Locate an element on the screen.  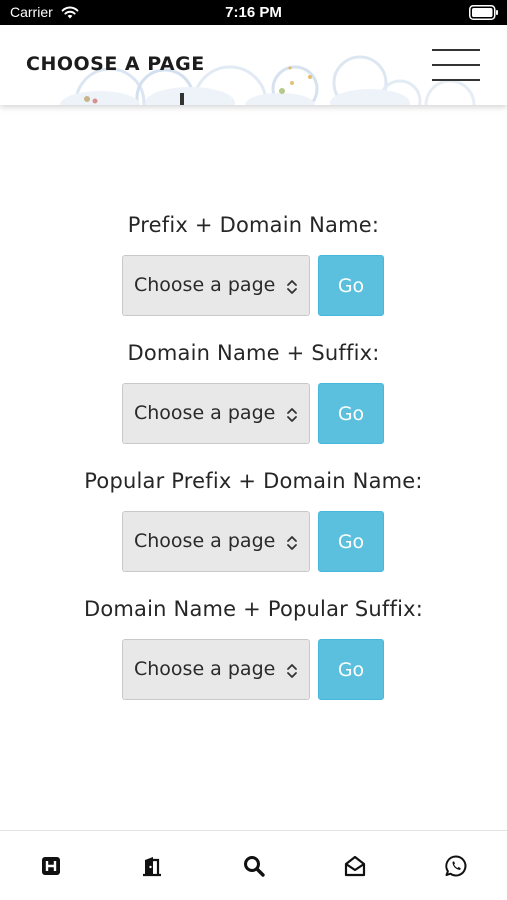
group-label: Domain Name + Popular Suffix: is located at coordinates (253, 609).